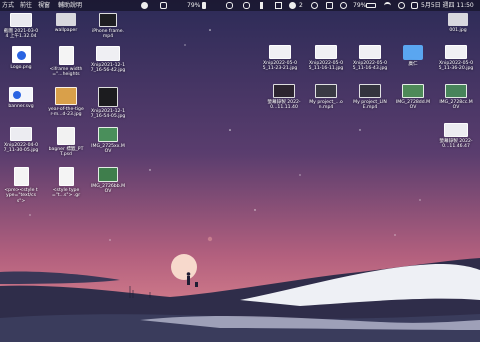 Image resolution: width=480 pixels, height=342 pixels. Describe the element at coordinates (326, 66) in the screenshot. I see `file-label: Xnip2022-05-05_11-16-11.jpg` at that location.